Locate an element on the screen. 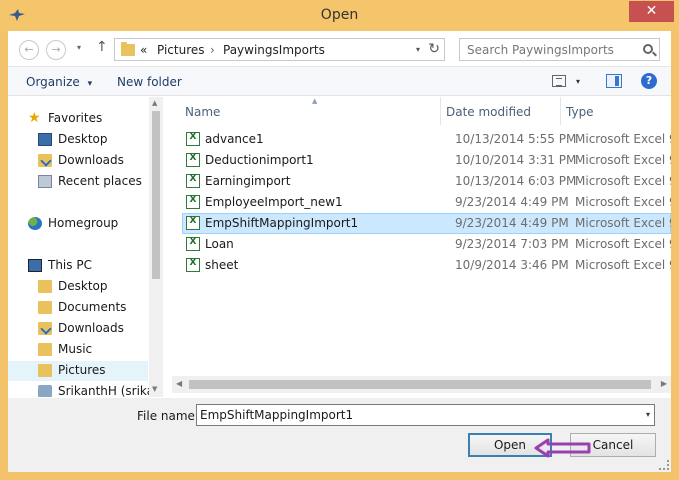 The height and width of the screenshot is (480, 679). nav-item-user: SrikanthH (srikan is located at coordinates (100, 389).